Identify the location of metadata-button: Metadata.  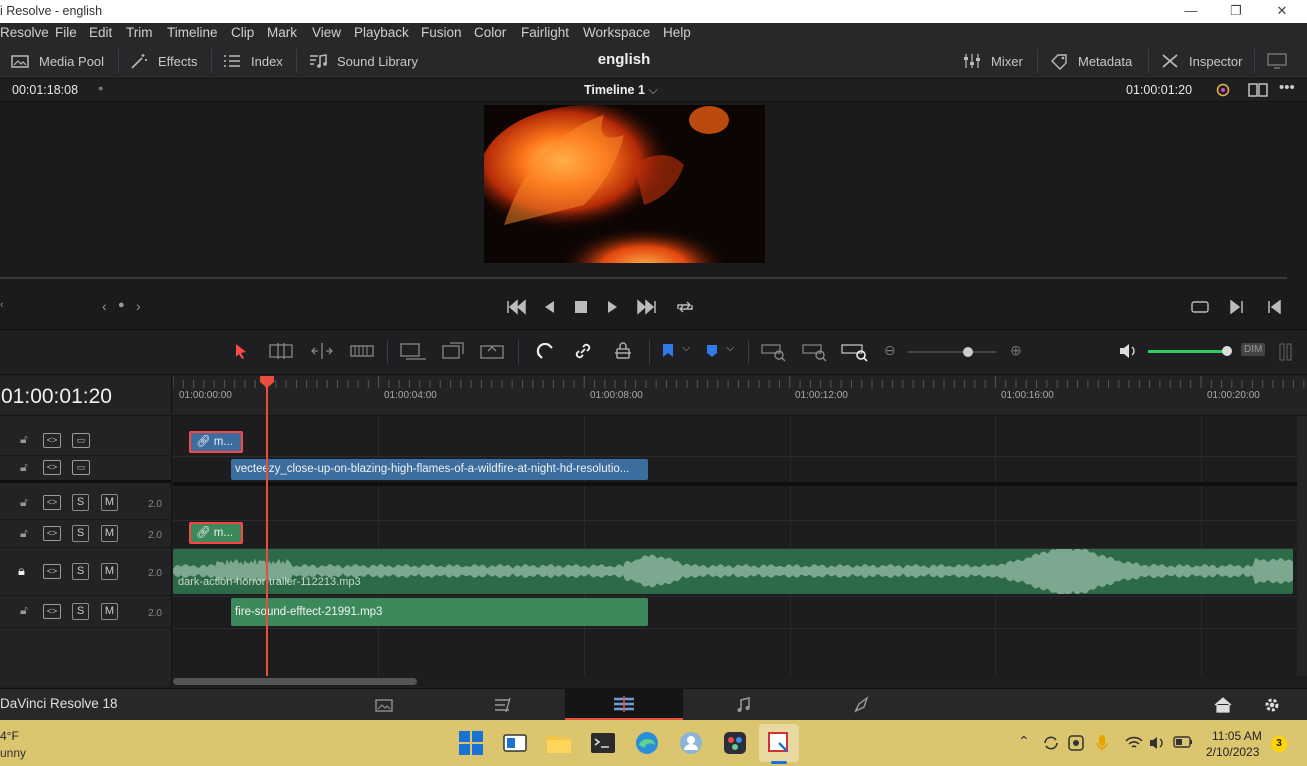
(1090, 61).